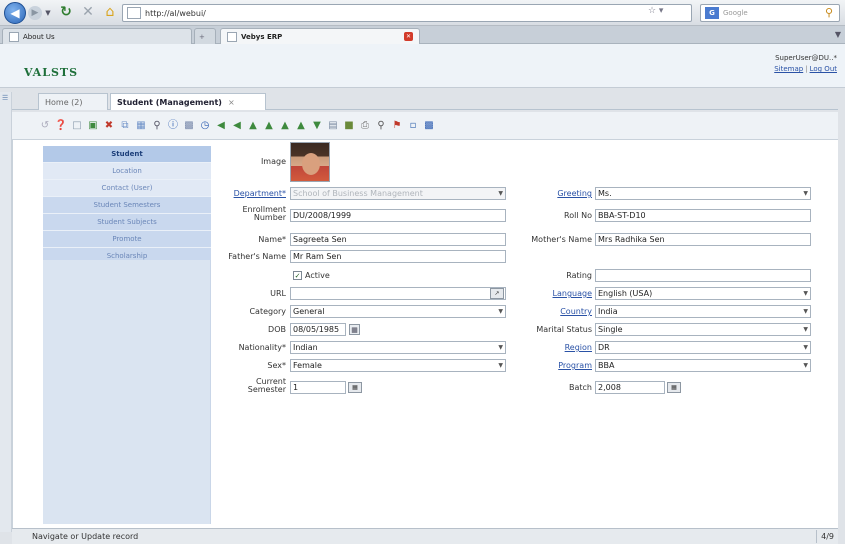 The height and width of the screenshot is (544, 845). I want to click on language-select: English (USA) ▼, so click(703, 293).